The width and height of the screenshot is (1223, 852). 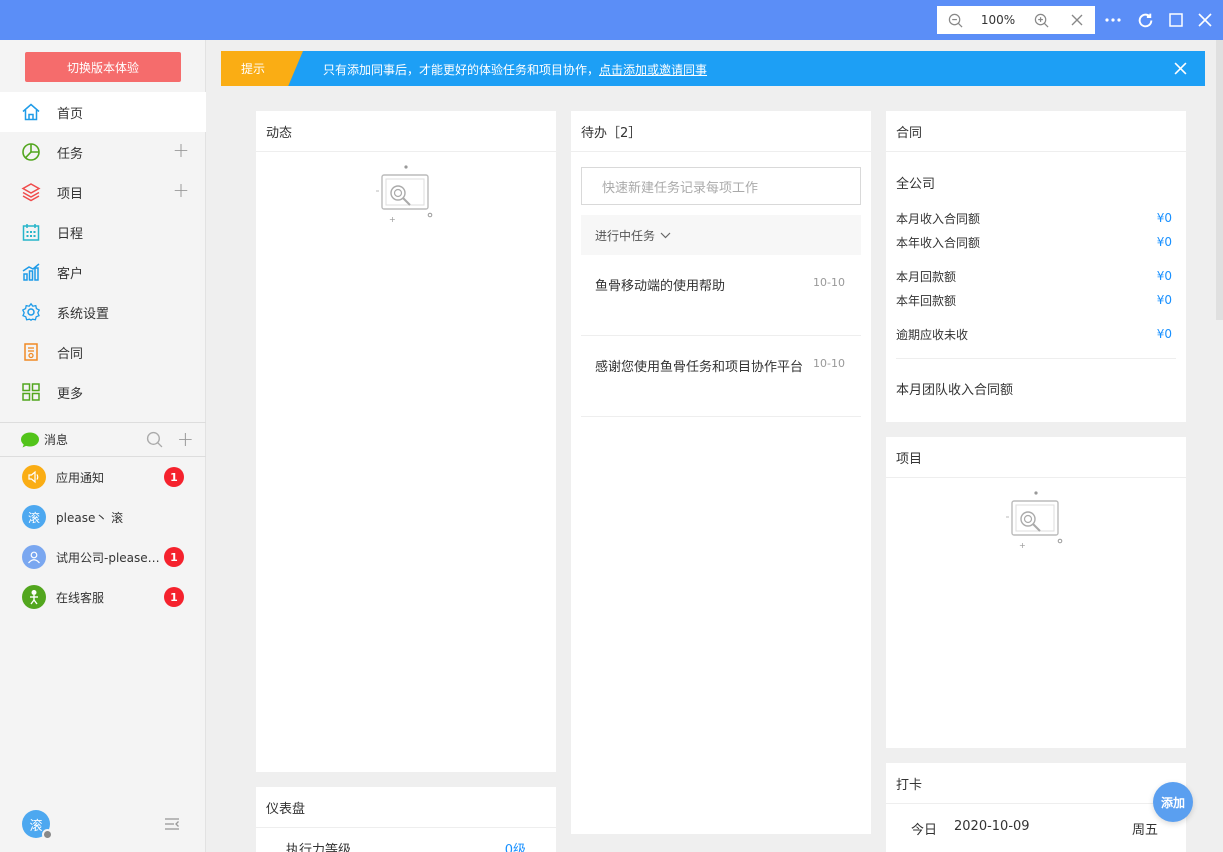 I want to click on quick-task-input: 快速新建任务记录每项工作, so click(x=721, y=186).